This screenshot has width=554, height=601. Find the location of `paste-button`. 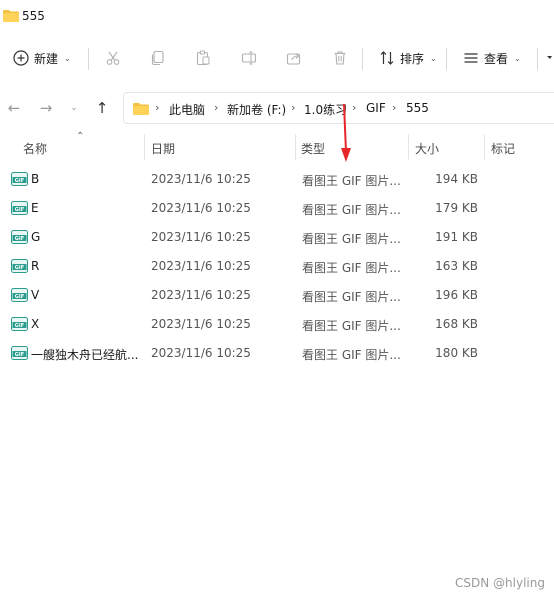

paste-button is located at coordinates (203, 58).